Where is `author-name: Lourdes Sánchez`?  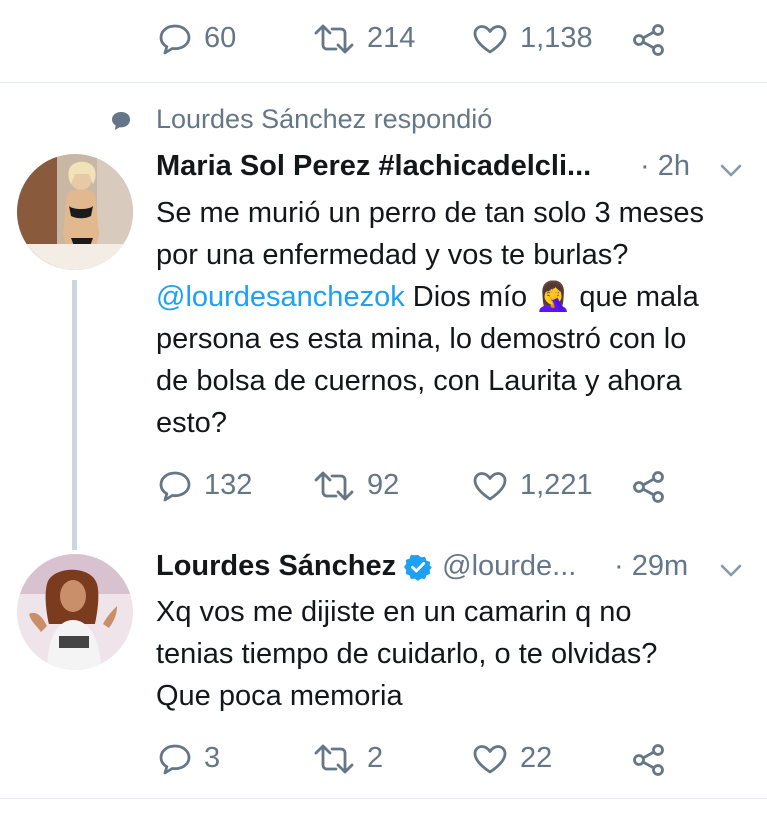 author-name: Lourdes Sánchez is located at coordinates (276, 566).